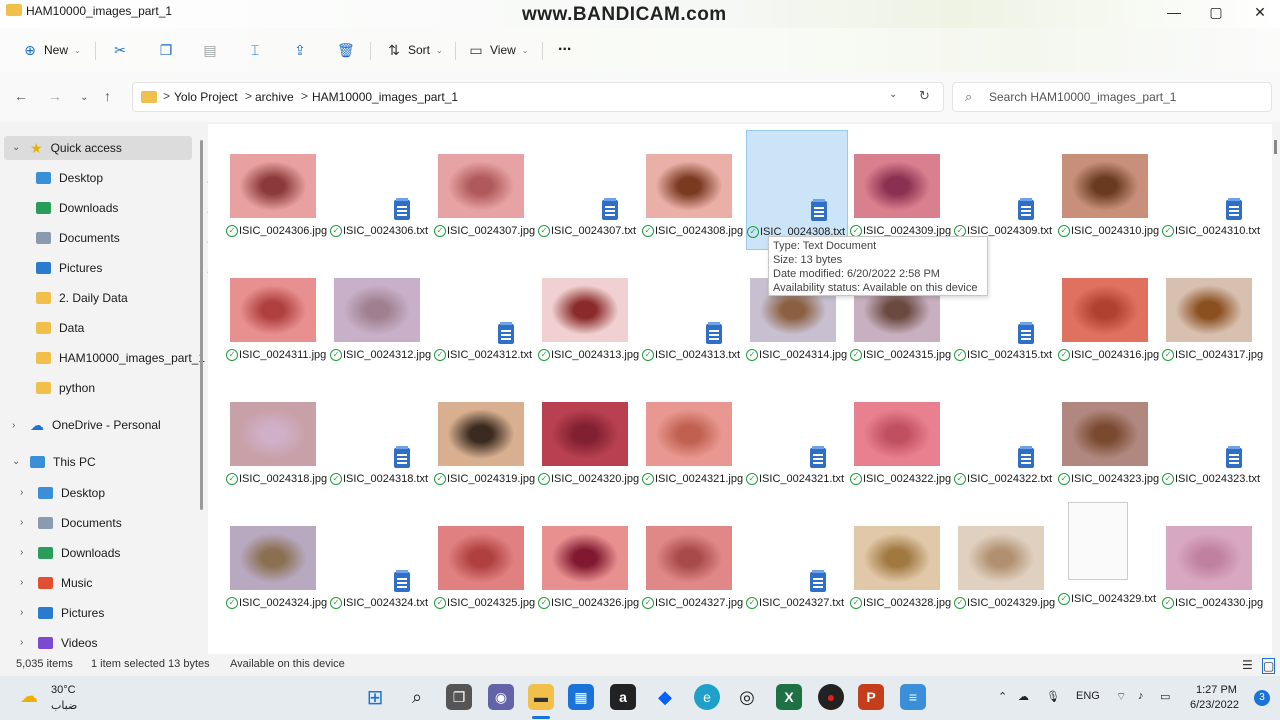 This screenshot has width=1280, height=720. What do you see at coordinates (1108, 313) in the screenshot?
I see `image-file-item: ✓ ISIC_0024316.jpg` at bounding box center [1108, 313].